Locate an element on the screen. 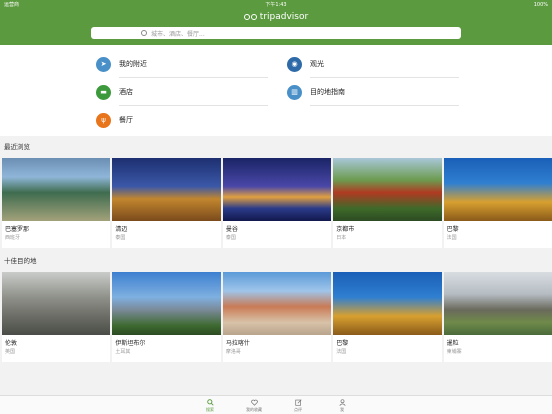 The width and height of the screenshot is (552, 414). quick-label: 目的地指南 is located at coordinates (327, 92).